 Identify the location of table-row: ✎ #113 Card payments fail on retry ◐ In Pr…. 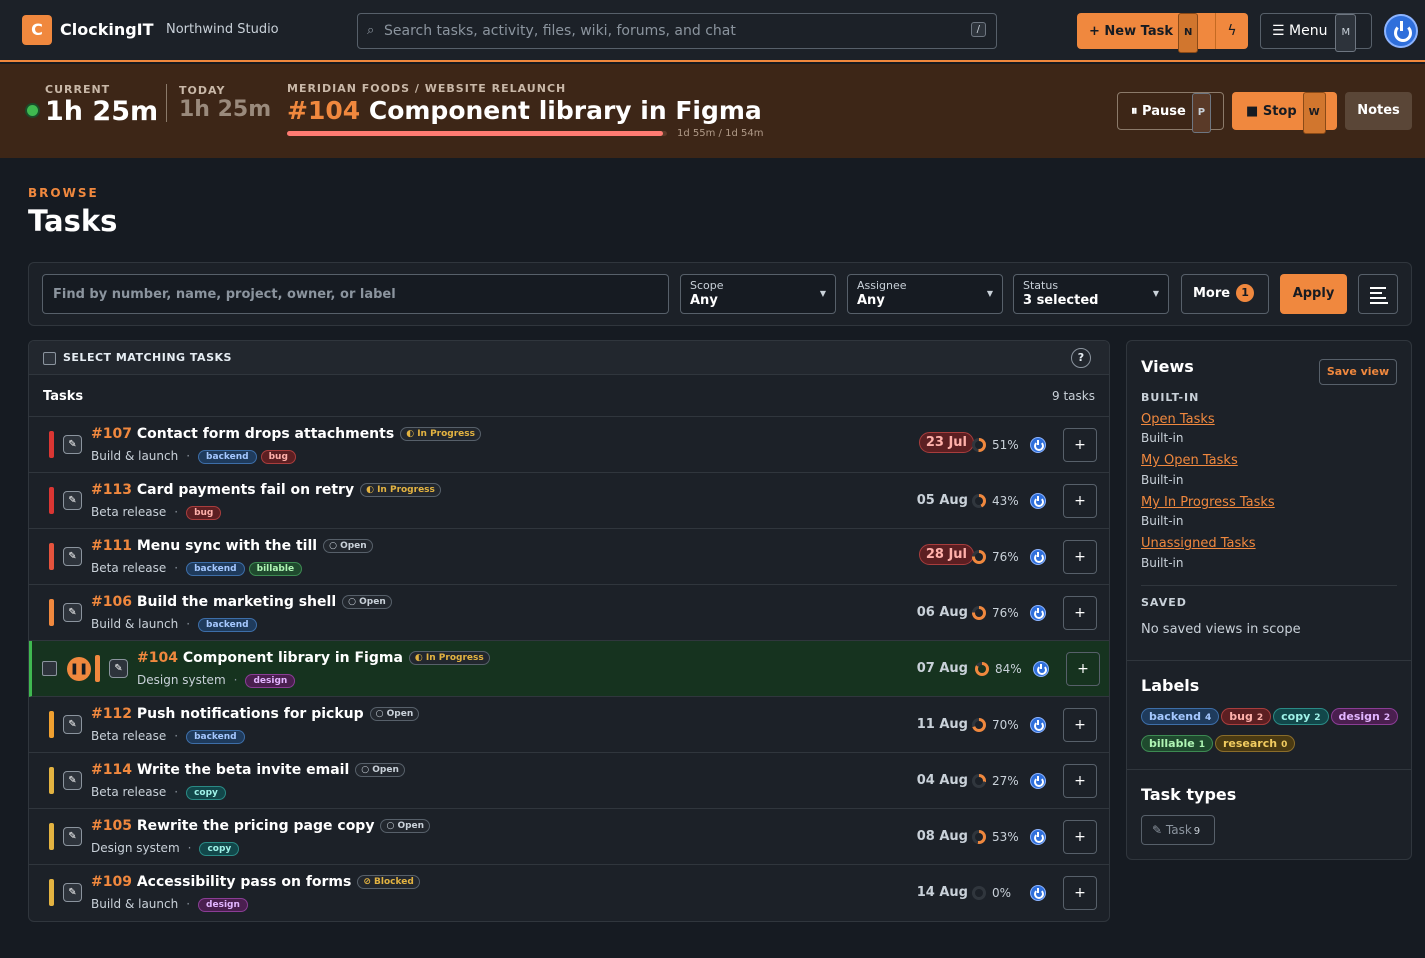
(569, 501).